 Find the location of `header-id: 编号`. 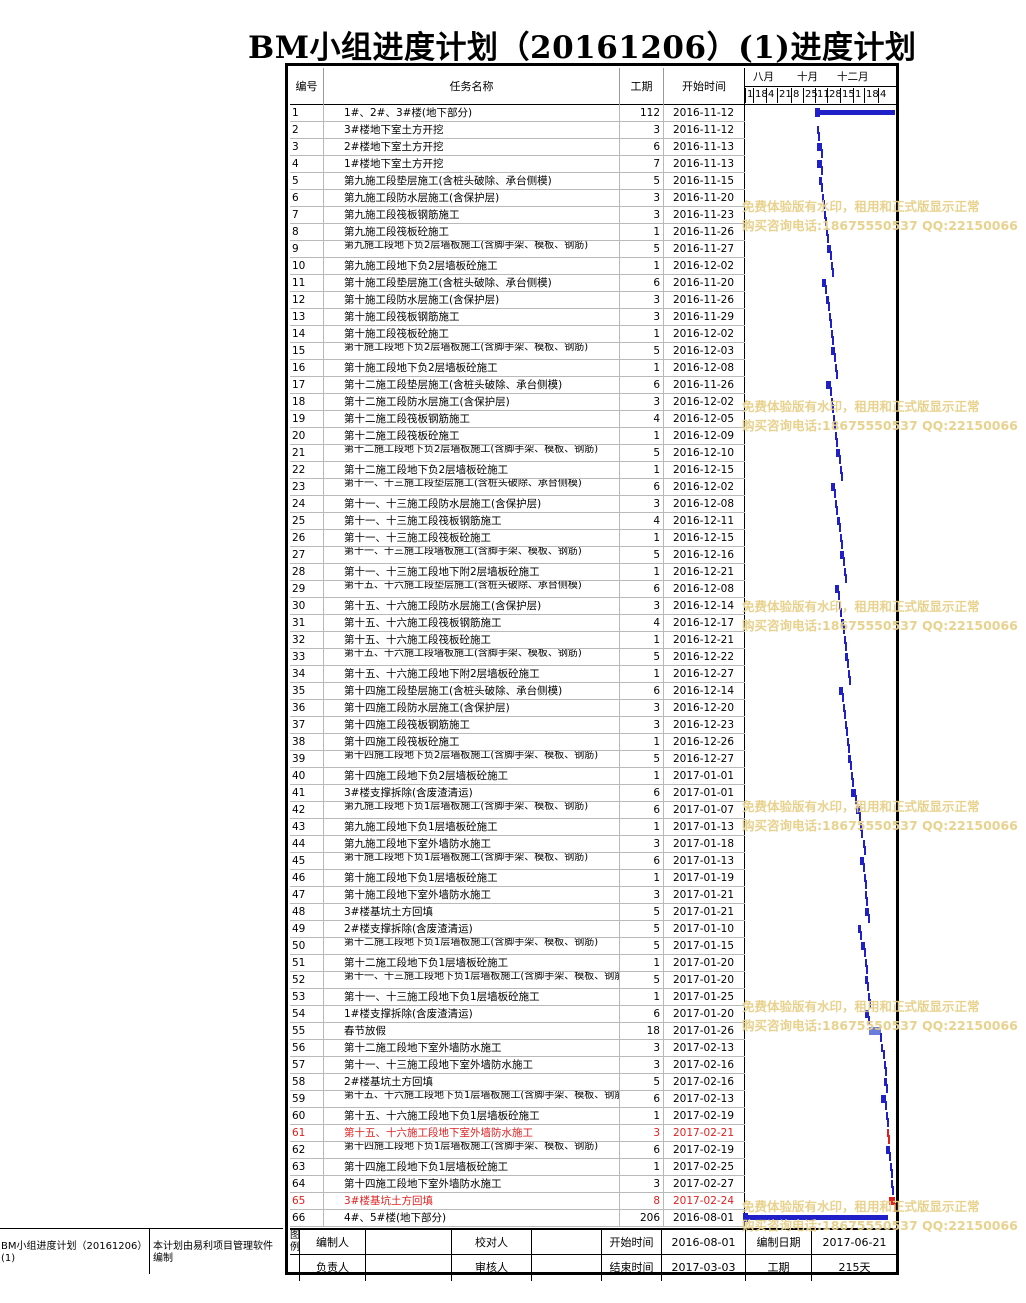

header-id: 编号 is located at coordinates (307, 86).